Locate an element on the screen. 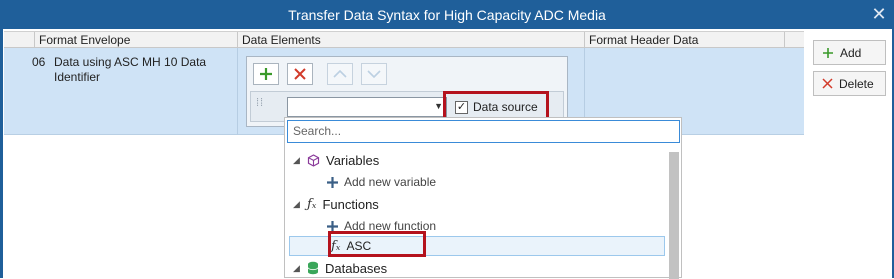  chevron-down-icon is located at coordinates (374, 74).